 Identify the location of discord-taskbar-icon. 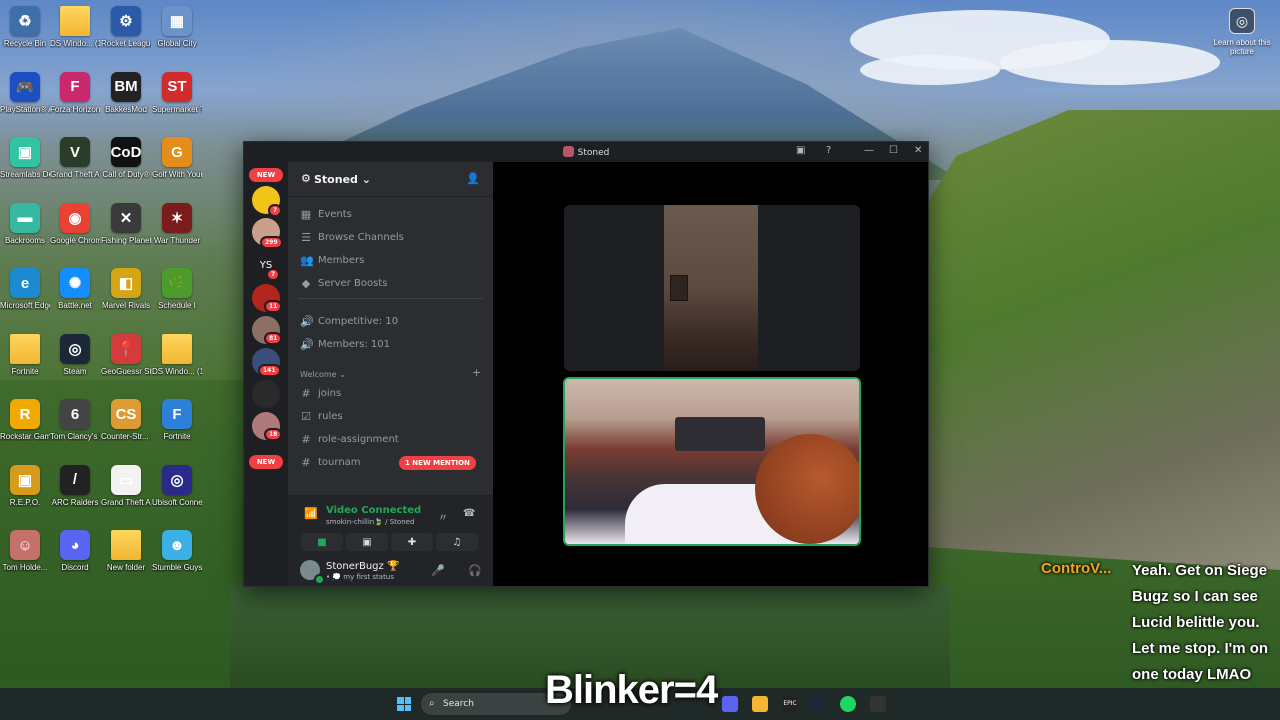
(730, 704).